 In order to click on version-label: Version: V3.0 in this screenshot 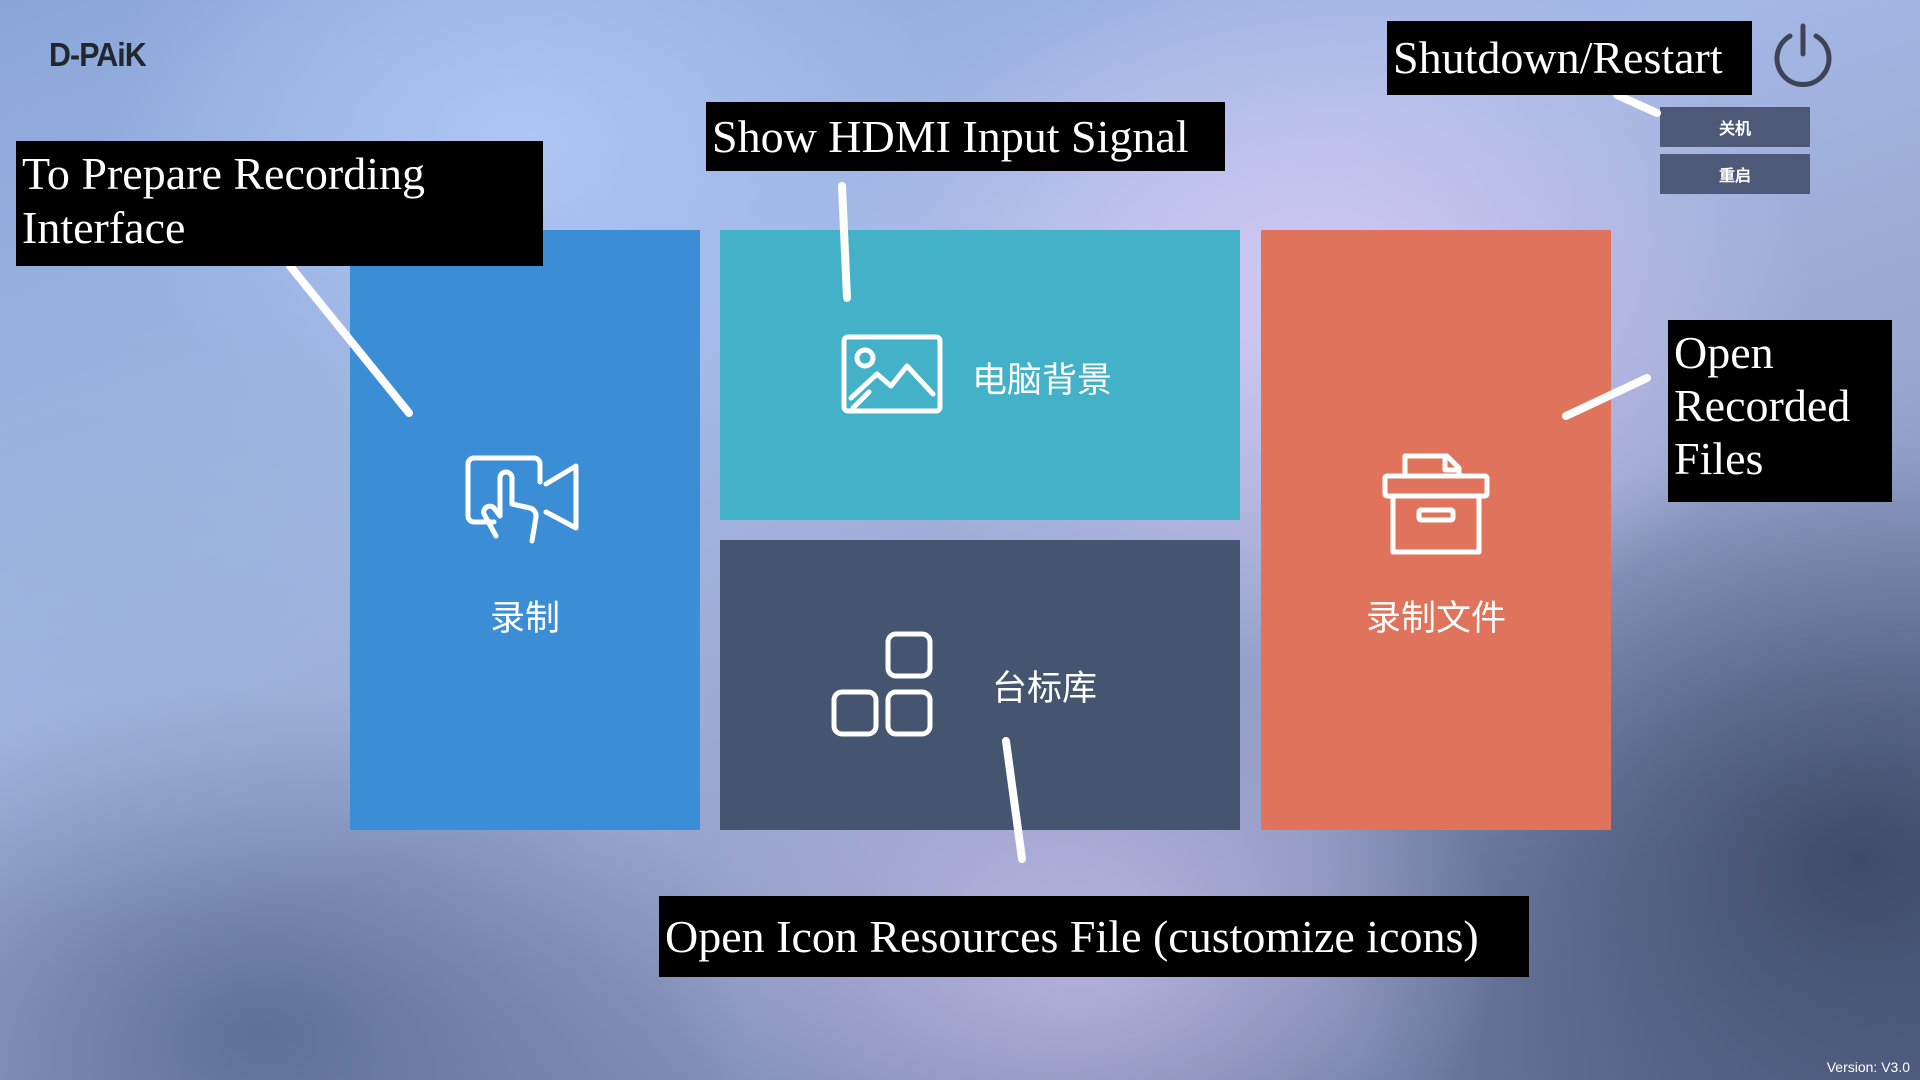, I will do `click(1868, 1067)`.